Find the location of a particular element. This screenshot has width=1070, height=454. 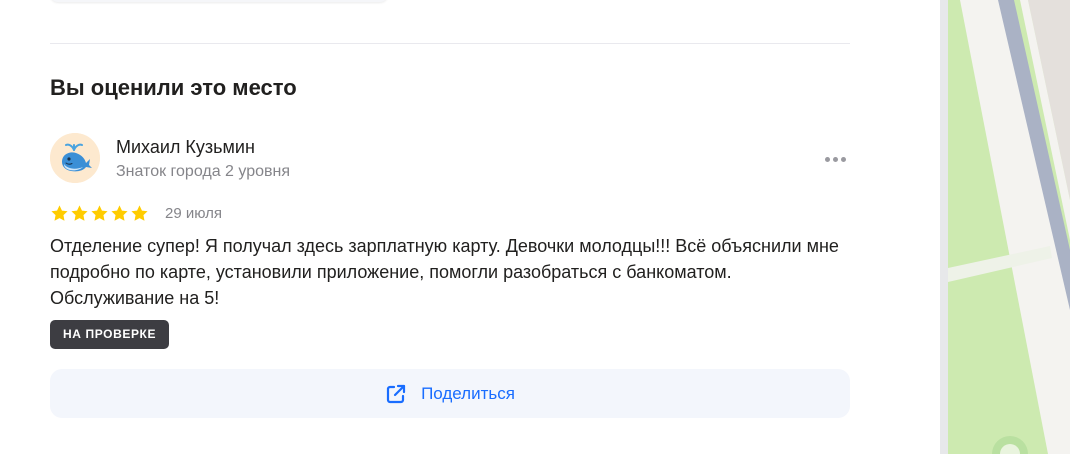

author-level: Знаток города 2 уровня is located at coordinates (203, 171).